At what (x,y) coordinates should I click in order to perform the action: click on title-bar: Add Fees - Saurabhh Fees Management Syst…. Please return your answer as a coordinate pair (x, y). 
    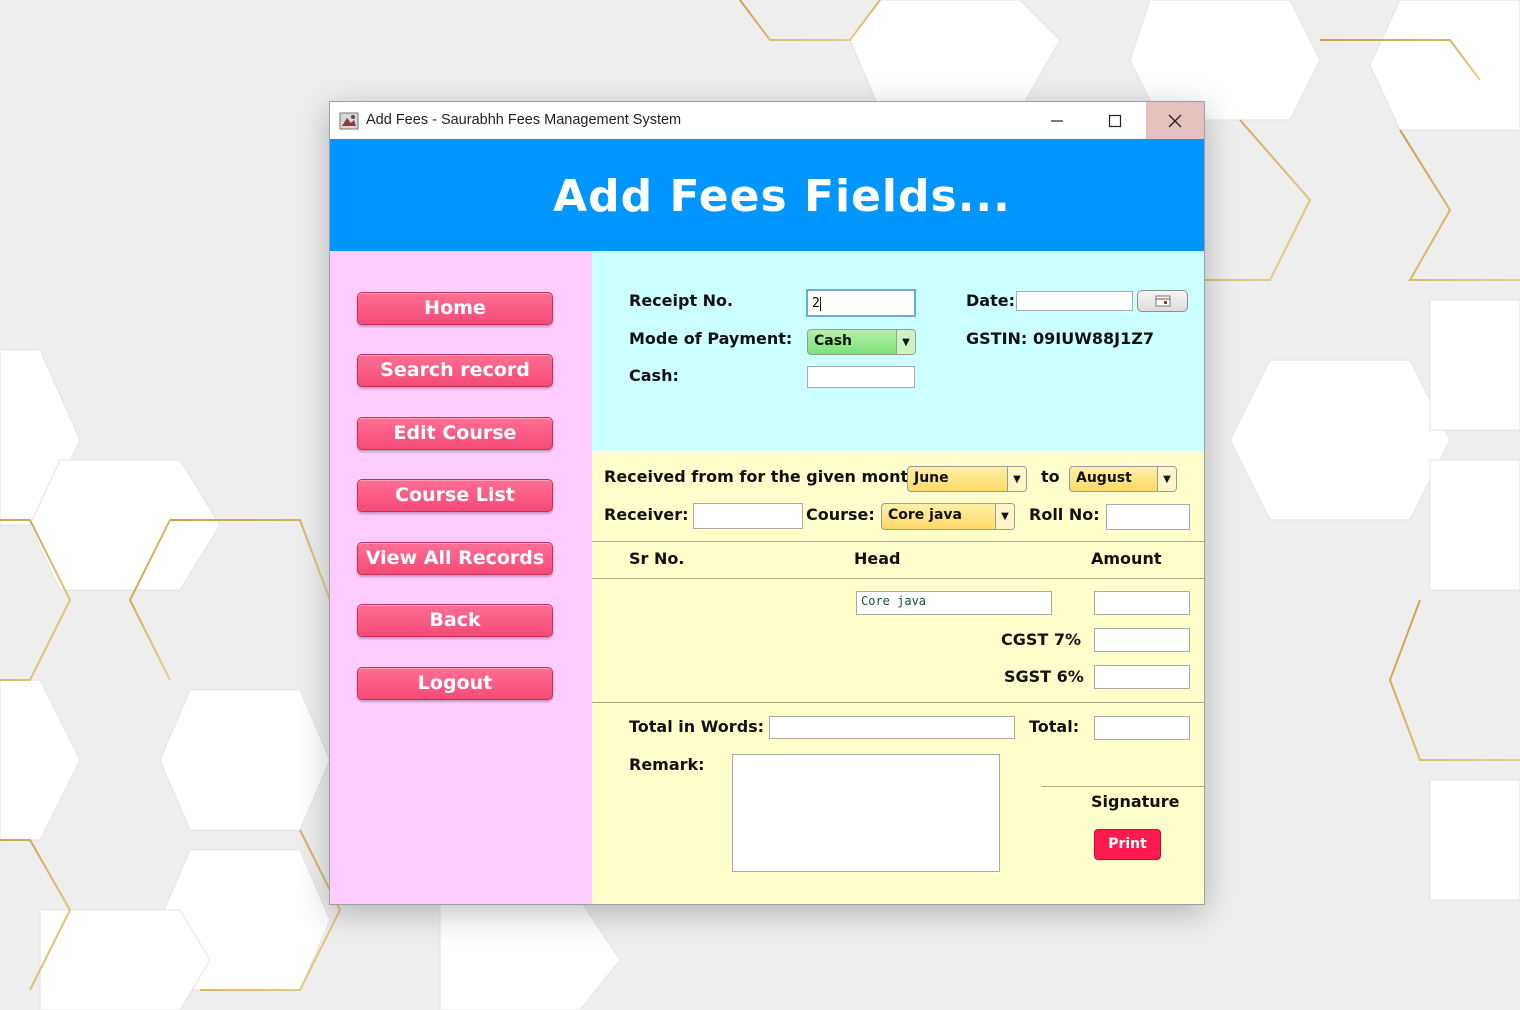
    Looking at the image, I should click on (767, 120).